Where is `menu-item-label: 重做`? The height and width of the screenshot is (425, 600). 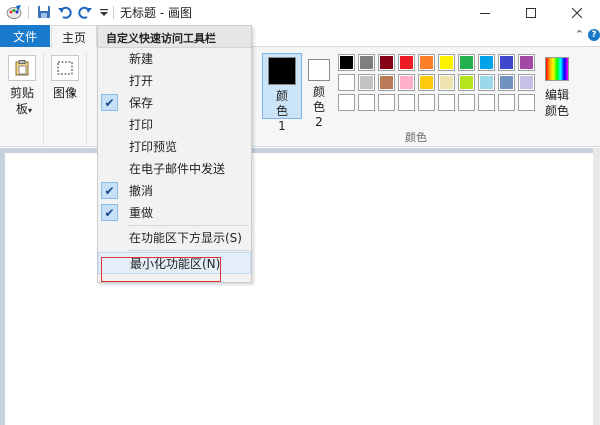 menu-item-label: 重做 is located at coordinates (141, 213).